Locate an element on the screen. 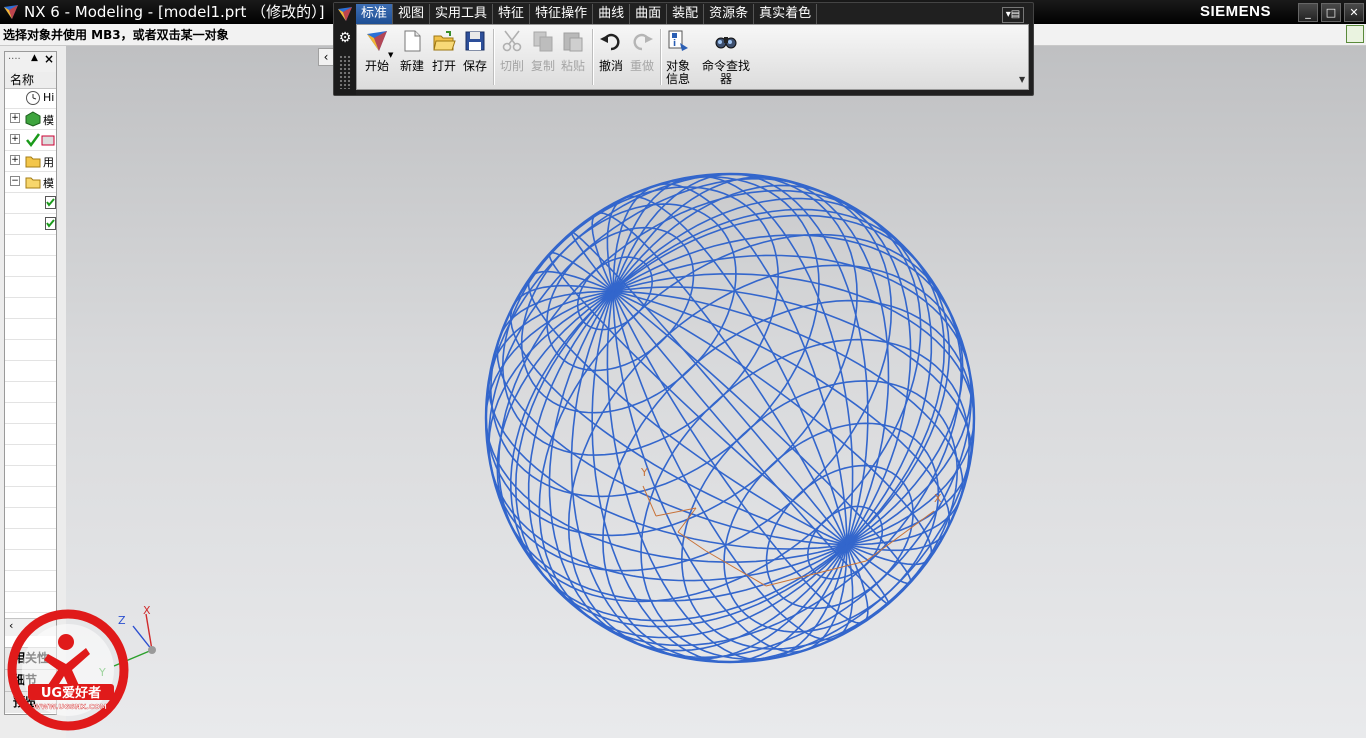  tree-row-history: Hi is located at coordinates (30, 98).